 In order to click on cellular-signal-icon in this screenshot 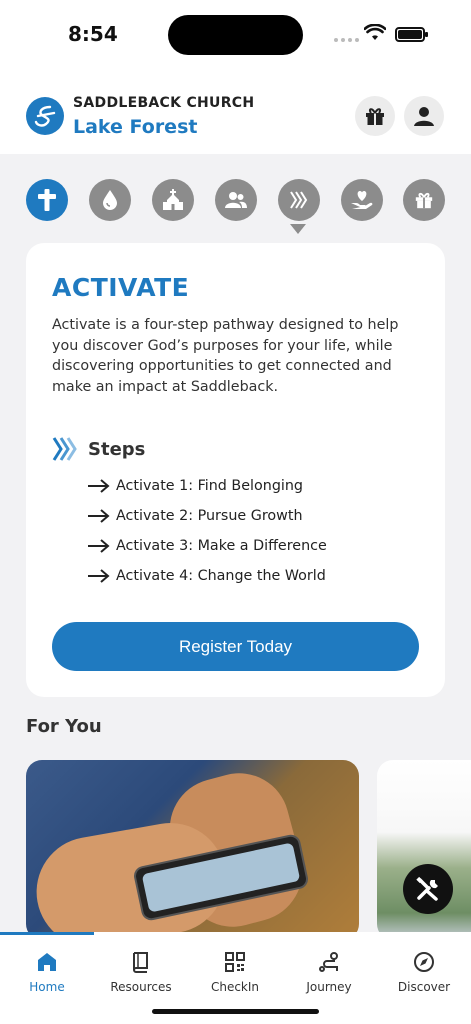, I will do `click(346, 40)`.